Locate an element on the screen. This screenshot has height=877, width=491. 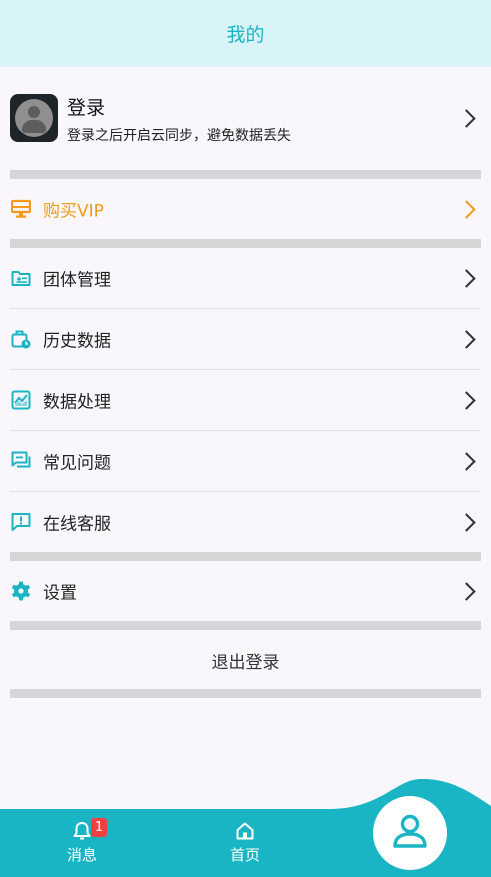
menu-label-vip: 购买VIP is located at coordinates (73, 211).